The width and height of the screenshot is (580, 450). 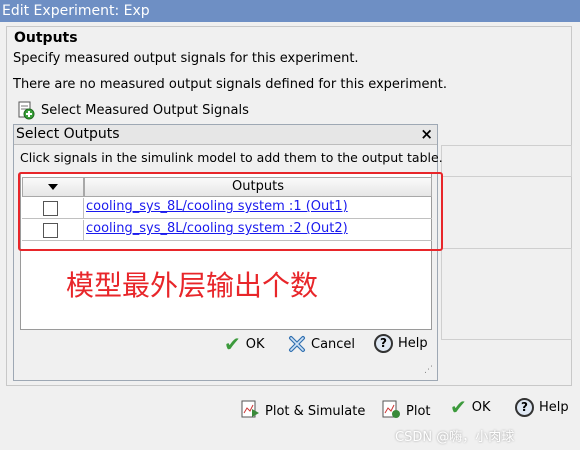 I want to click on cancel-label: Cancel, so click(x=333, y=344).